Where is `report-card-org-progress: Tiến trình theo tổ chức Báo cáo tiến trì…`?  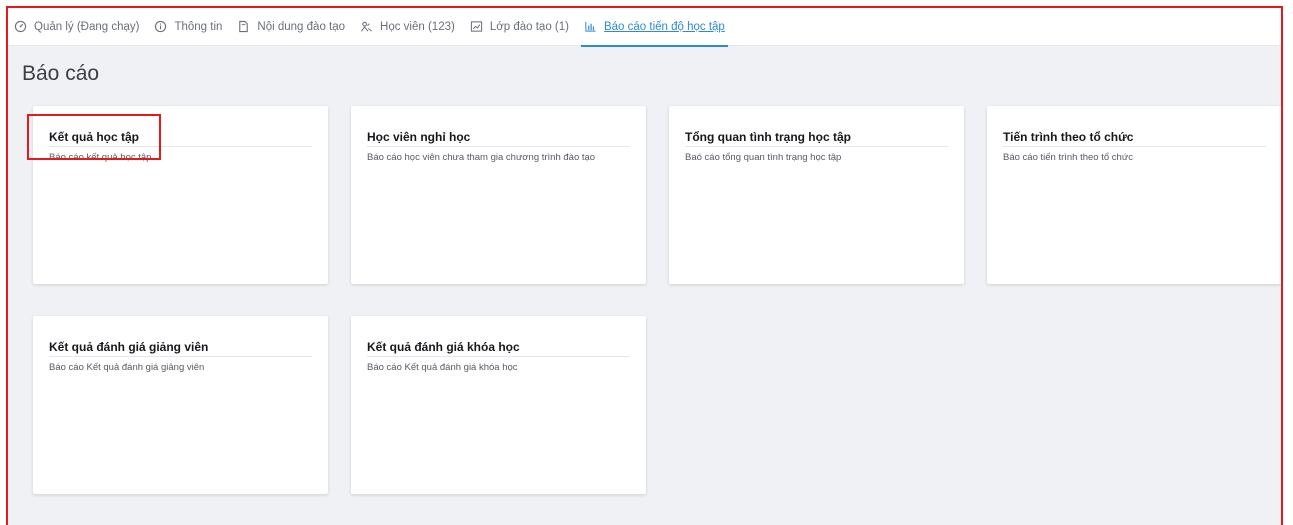
report-card-org-progress: Tiến trình theo tổ chức Báo cáo tiến trì… is located at coordinates (1134, 195).